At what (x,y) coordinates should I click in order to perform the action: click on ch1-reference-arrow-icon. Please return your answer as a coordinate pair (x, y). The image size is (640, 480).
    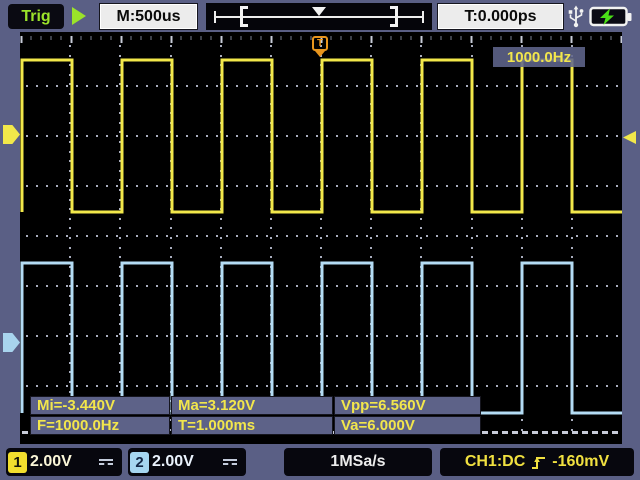
    Looking at the image, I should click on (11, 134).